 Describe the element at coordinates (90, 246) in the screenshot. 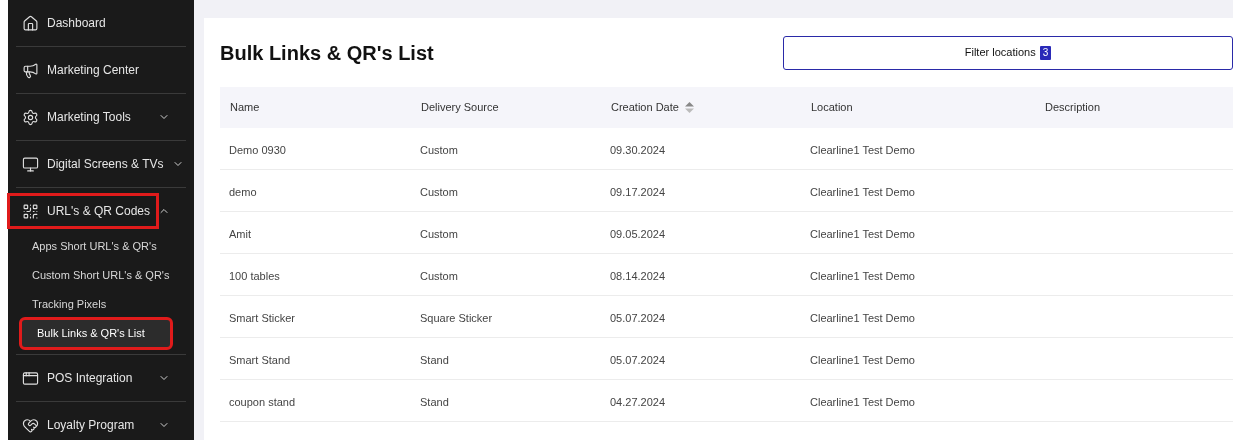

I see `submenu-item: Apps Short URL's & QR's` at that location.